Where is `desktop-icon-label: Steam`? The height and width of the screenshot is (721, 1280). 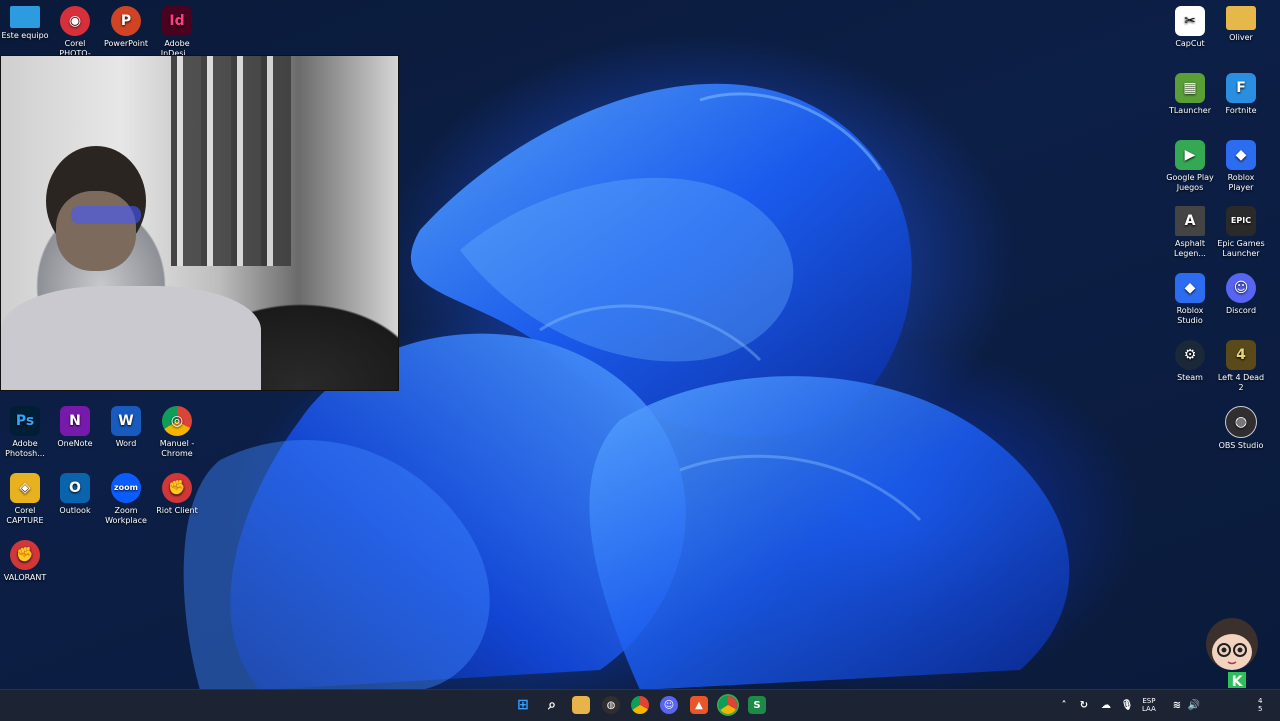 desktop-icon-label: Steam is located at coordinates (1190, 377).